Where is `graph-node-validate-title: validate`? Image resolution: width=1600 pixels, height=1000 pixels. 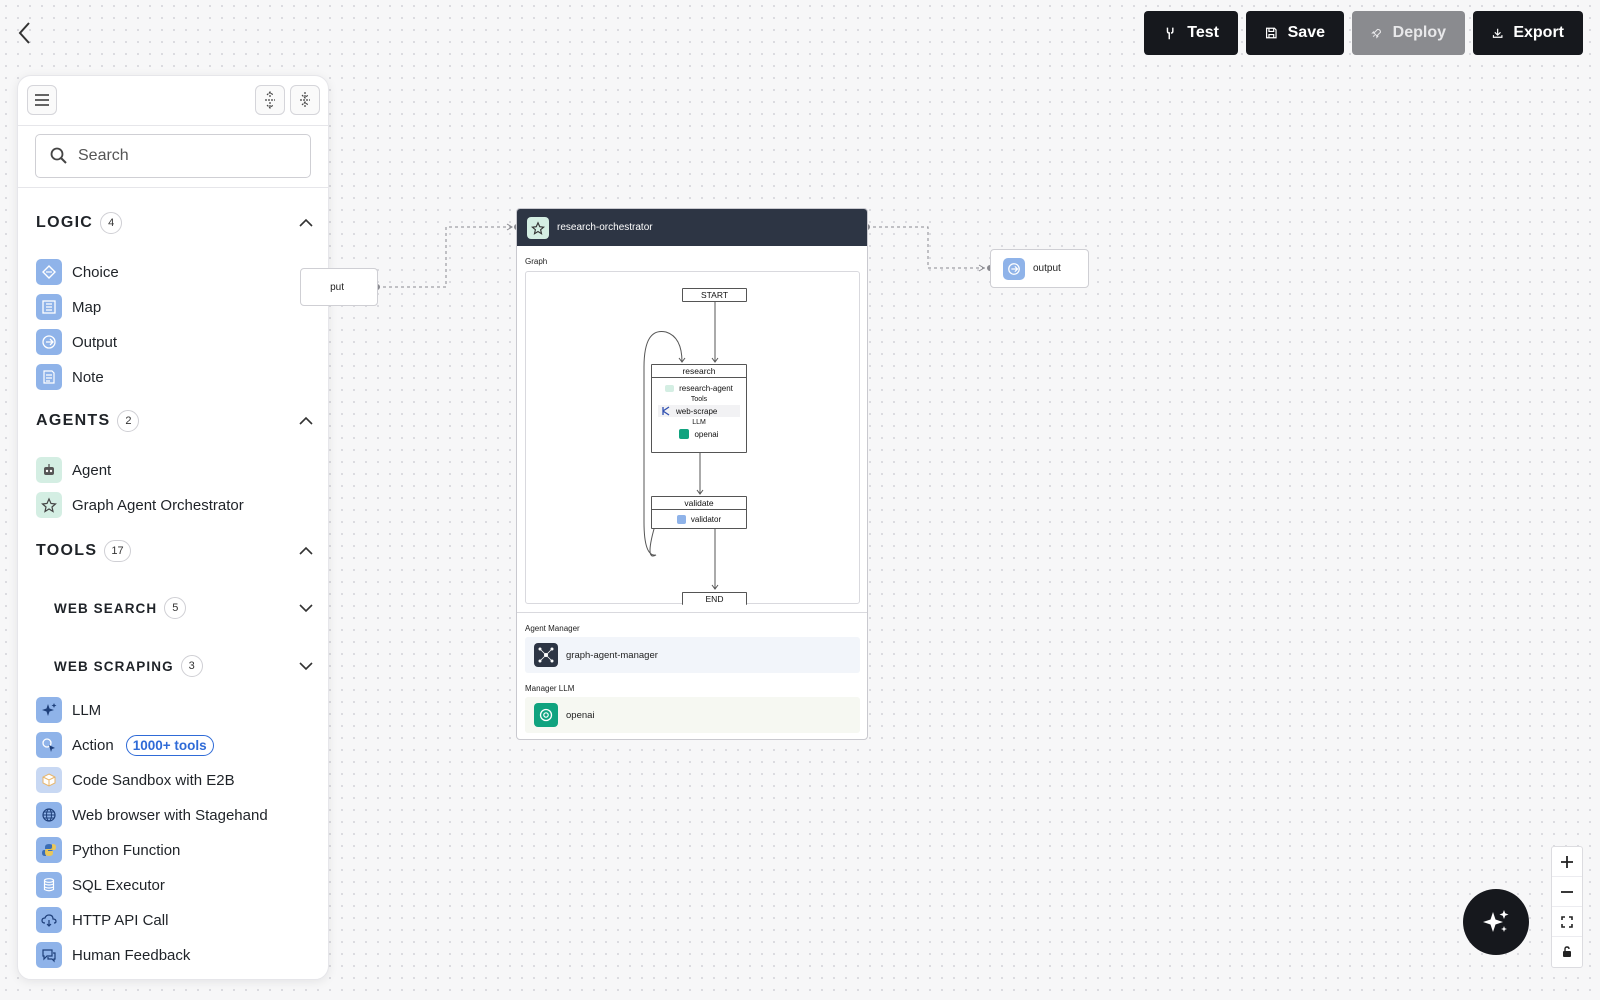 graph-node-validate-title: validate is located at coordinates (699, 503).